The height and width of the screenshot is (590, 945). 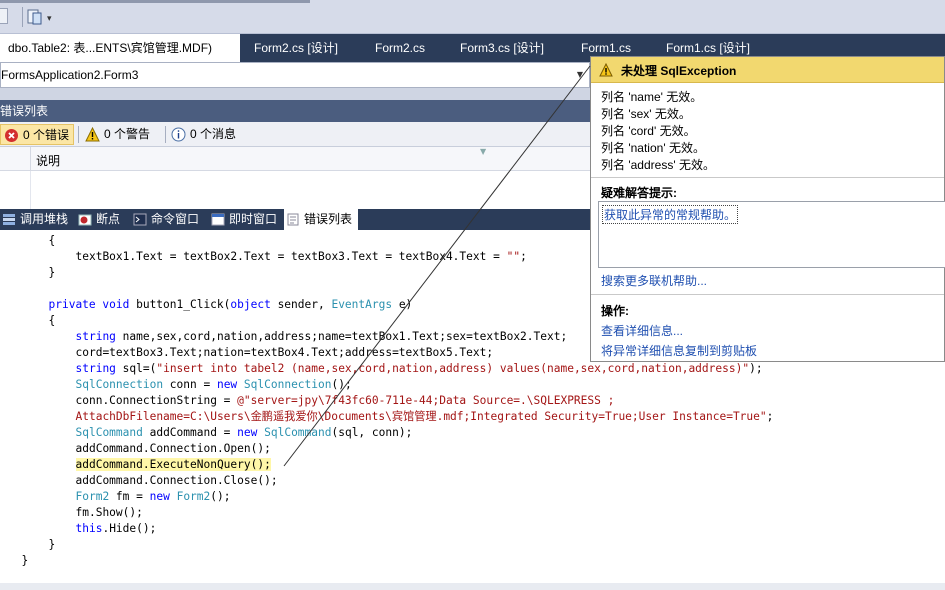 What do you see at coordinates (580, 75) in the screenshot?
I see `chevron-down-icon: ▼` at bounding box center [580, 75].